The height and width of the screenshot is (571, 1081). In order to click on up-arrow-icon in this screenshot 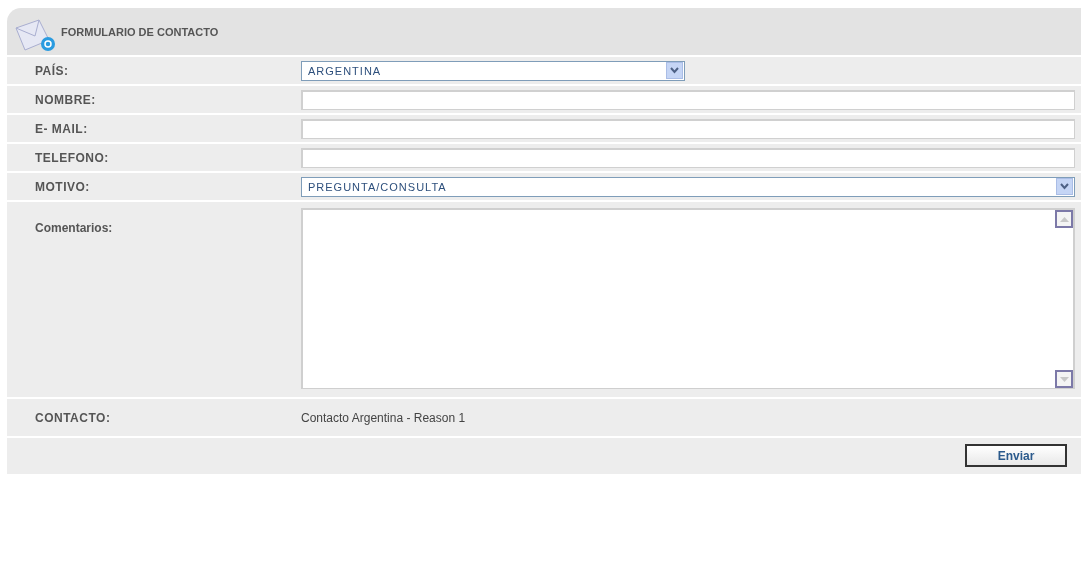, I will do `click(1064, 219)`.